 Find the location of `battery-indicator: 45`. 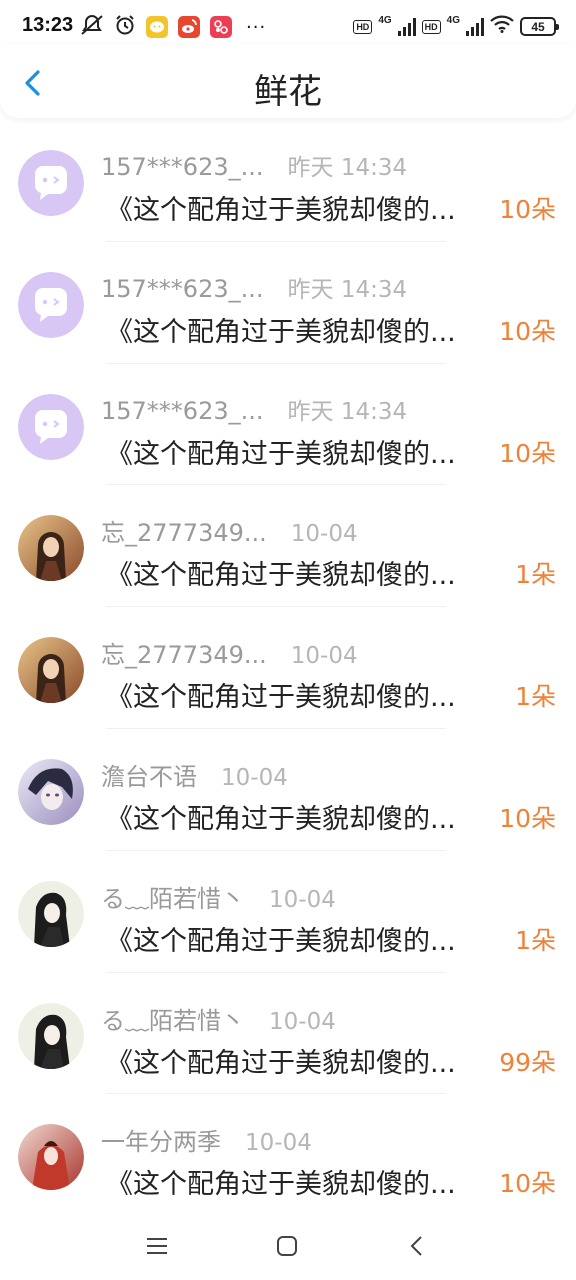

battery-indicator: 45 is located at coordinates (539, 26).